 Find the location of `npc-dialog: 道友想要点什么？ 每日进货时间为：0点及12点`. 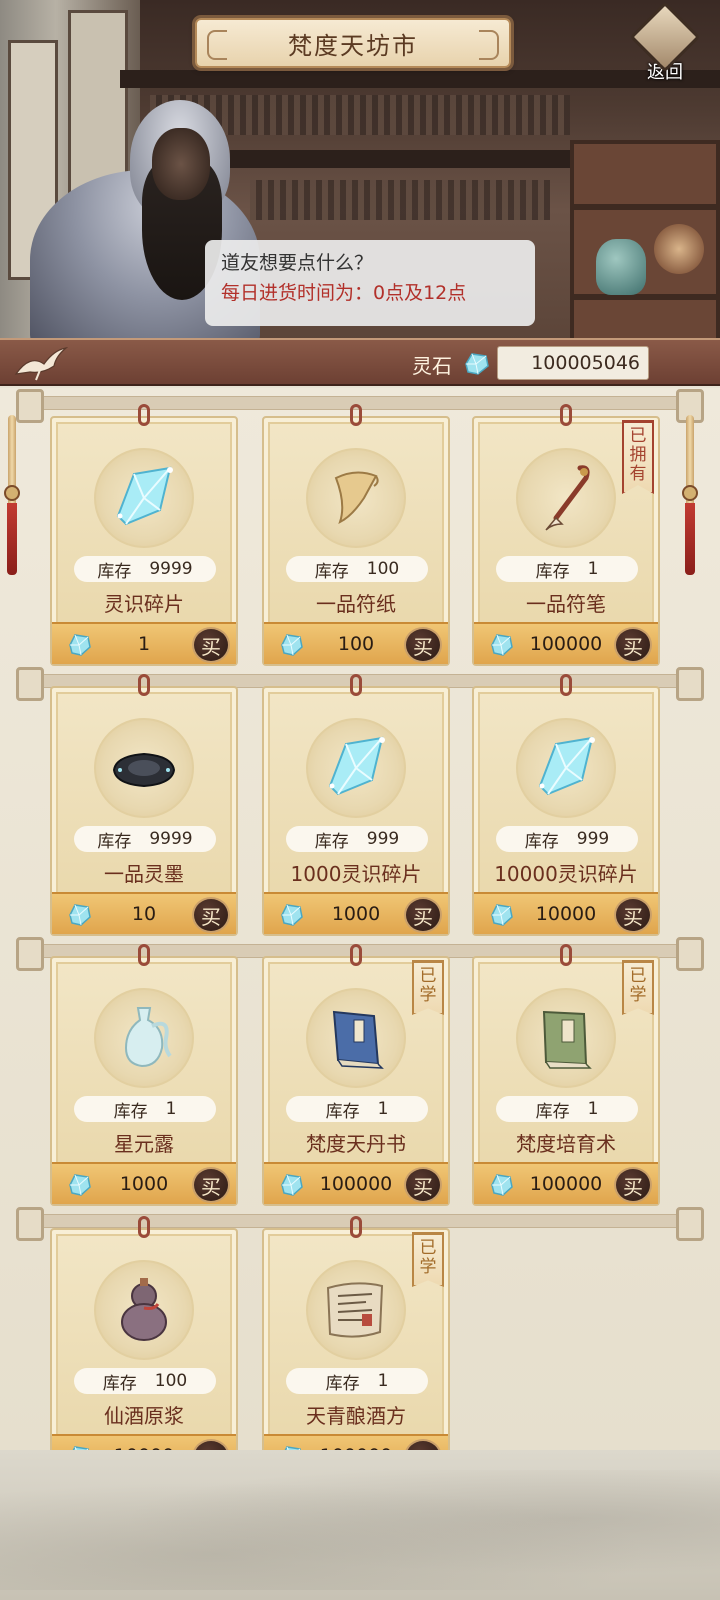

npc-dialog: 道友想要点什么？ 每日进货时间为：0点及12点 is located at coordinates (370, 283).